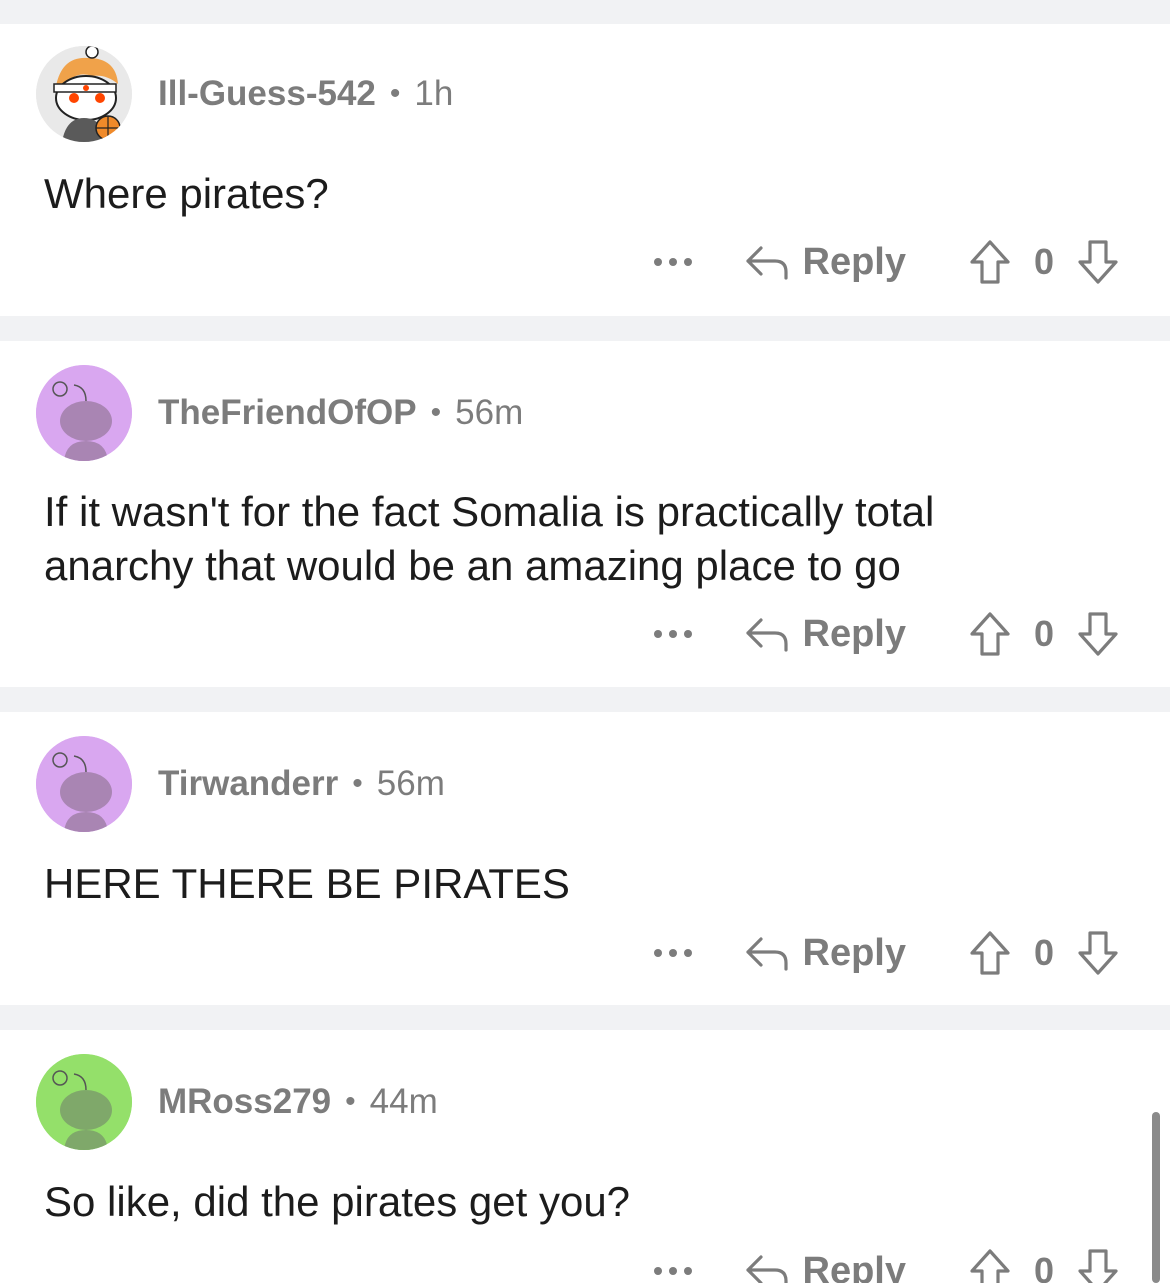  Describe the element at coordinates (248, 784) in the screenshot. I see `username: Tirwanderr` at that location.